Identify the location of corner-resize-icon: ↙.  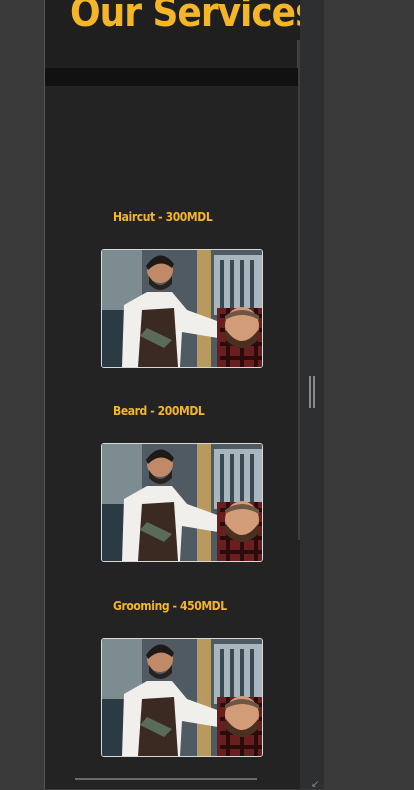
(315, 784).